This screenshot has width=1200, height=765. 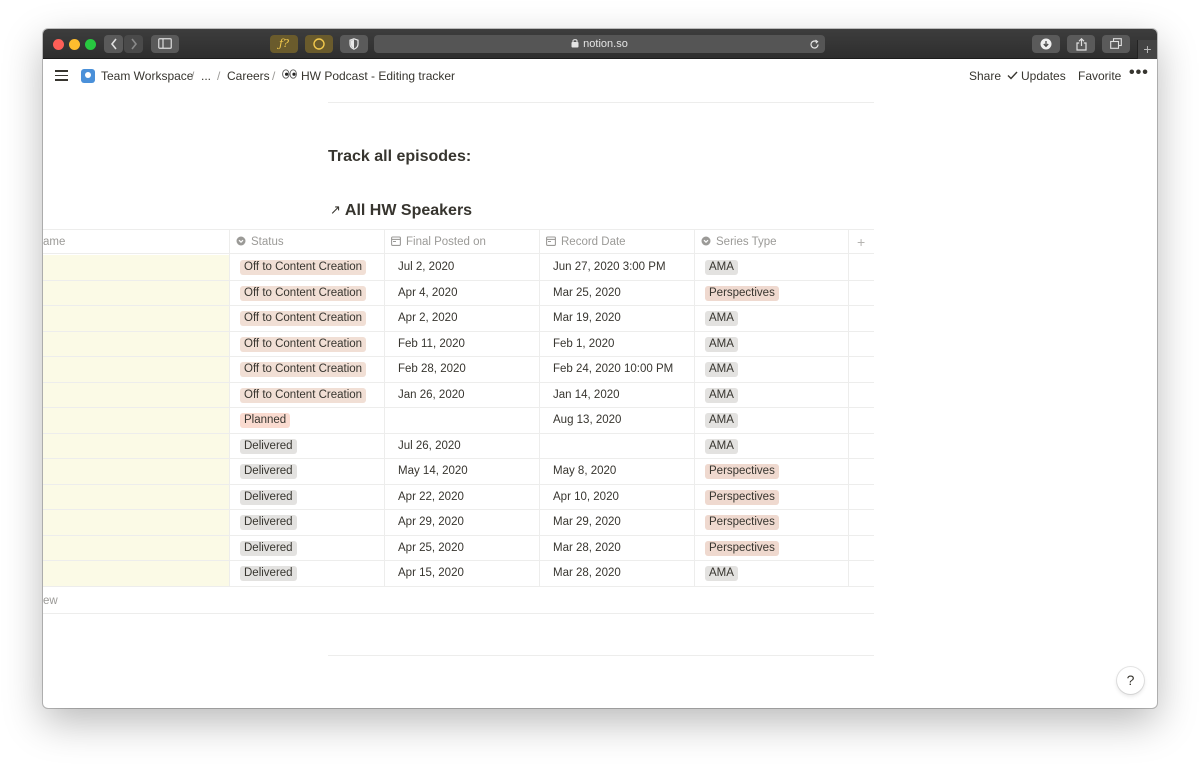 I want to click on column-header-record-date: Record Date, so click(x=586, y=242).